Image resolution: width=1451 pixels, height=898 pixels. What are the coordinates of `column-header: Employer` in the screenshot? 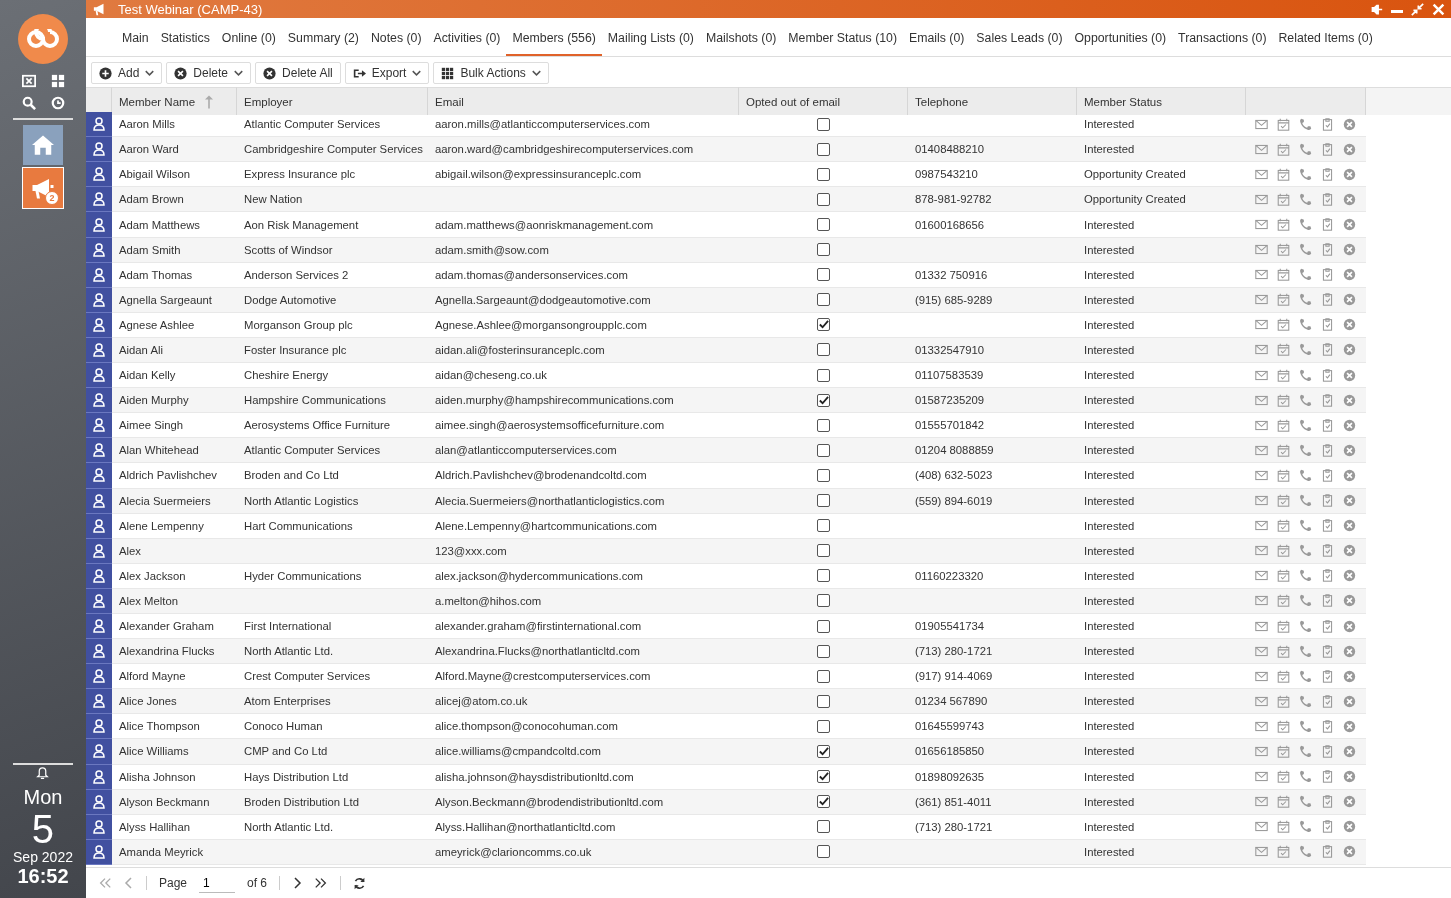 It's located at (332, 101).